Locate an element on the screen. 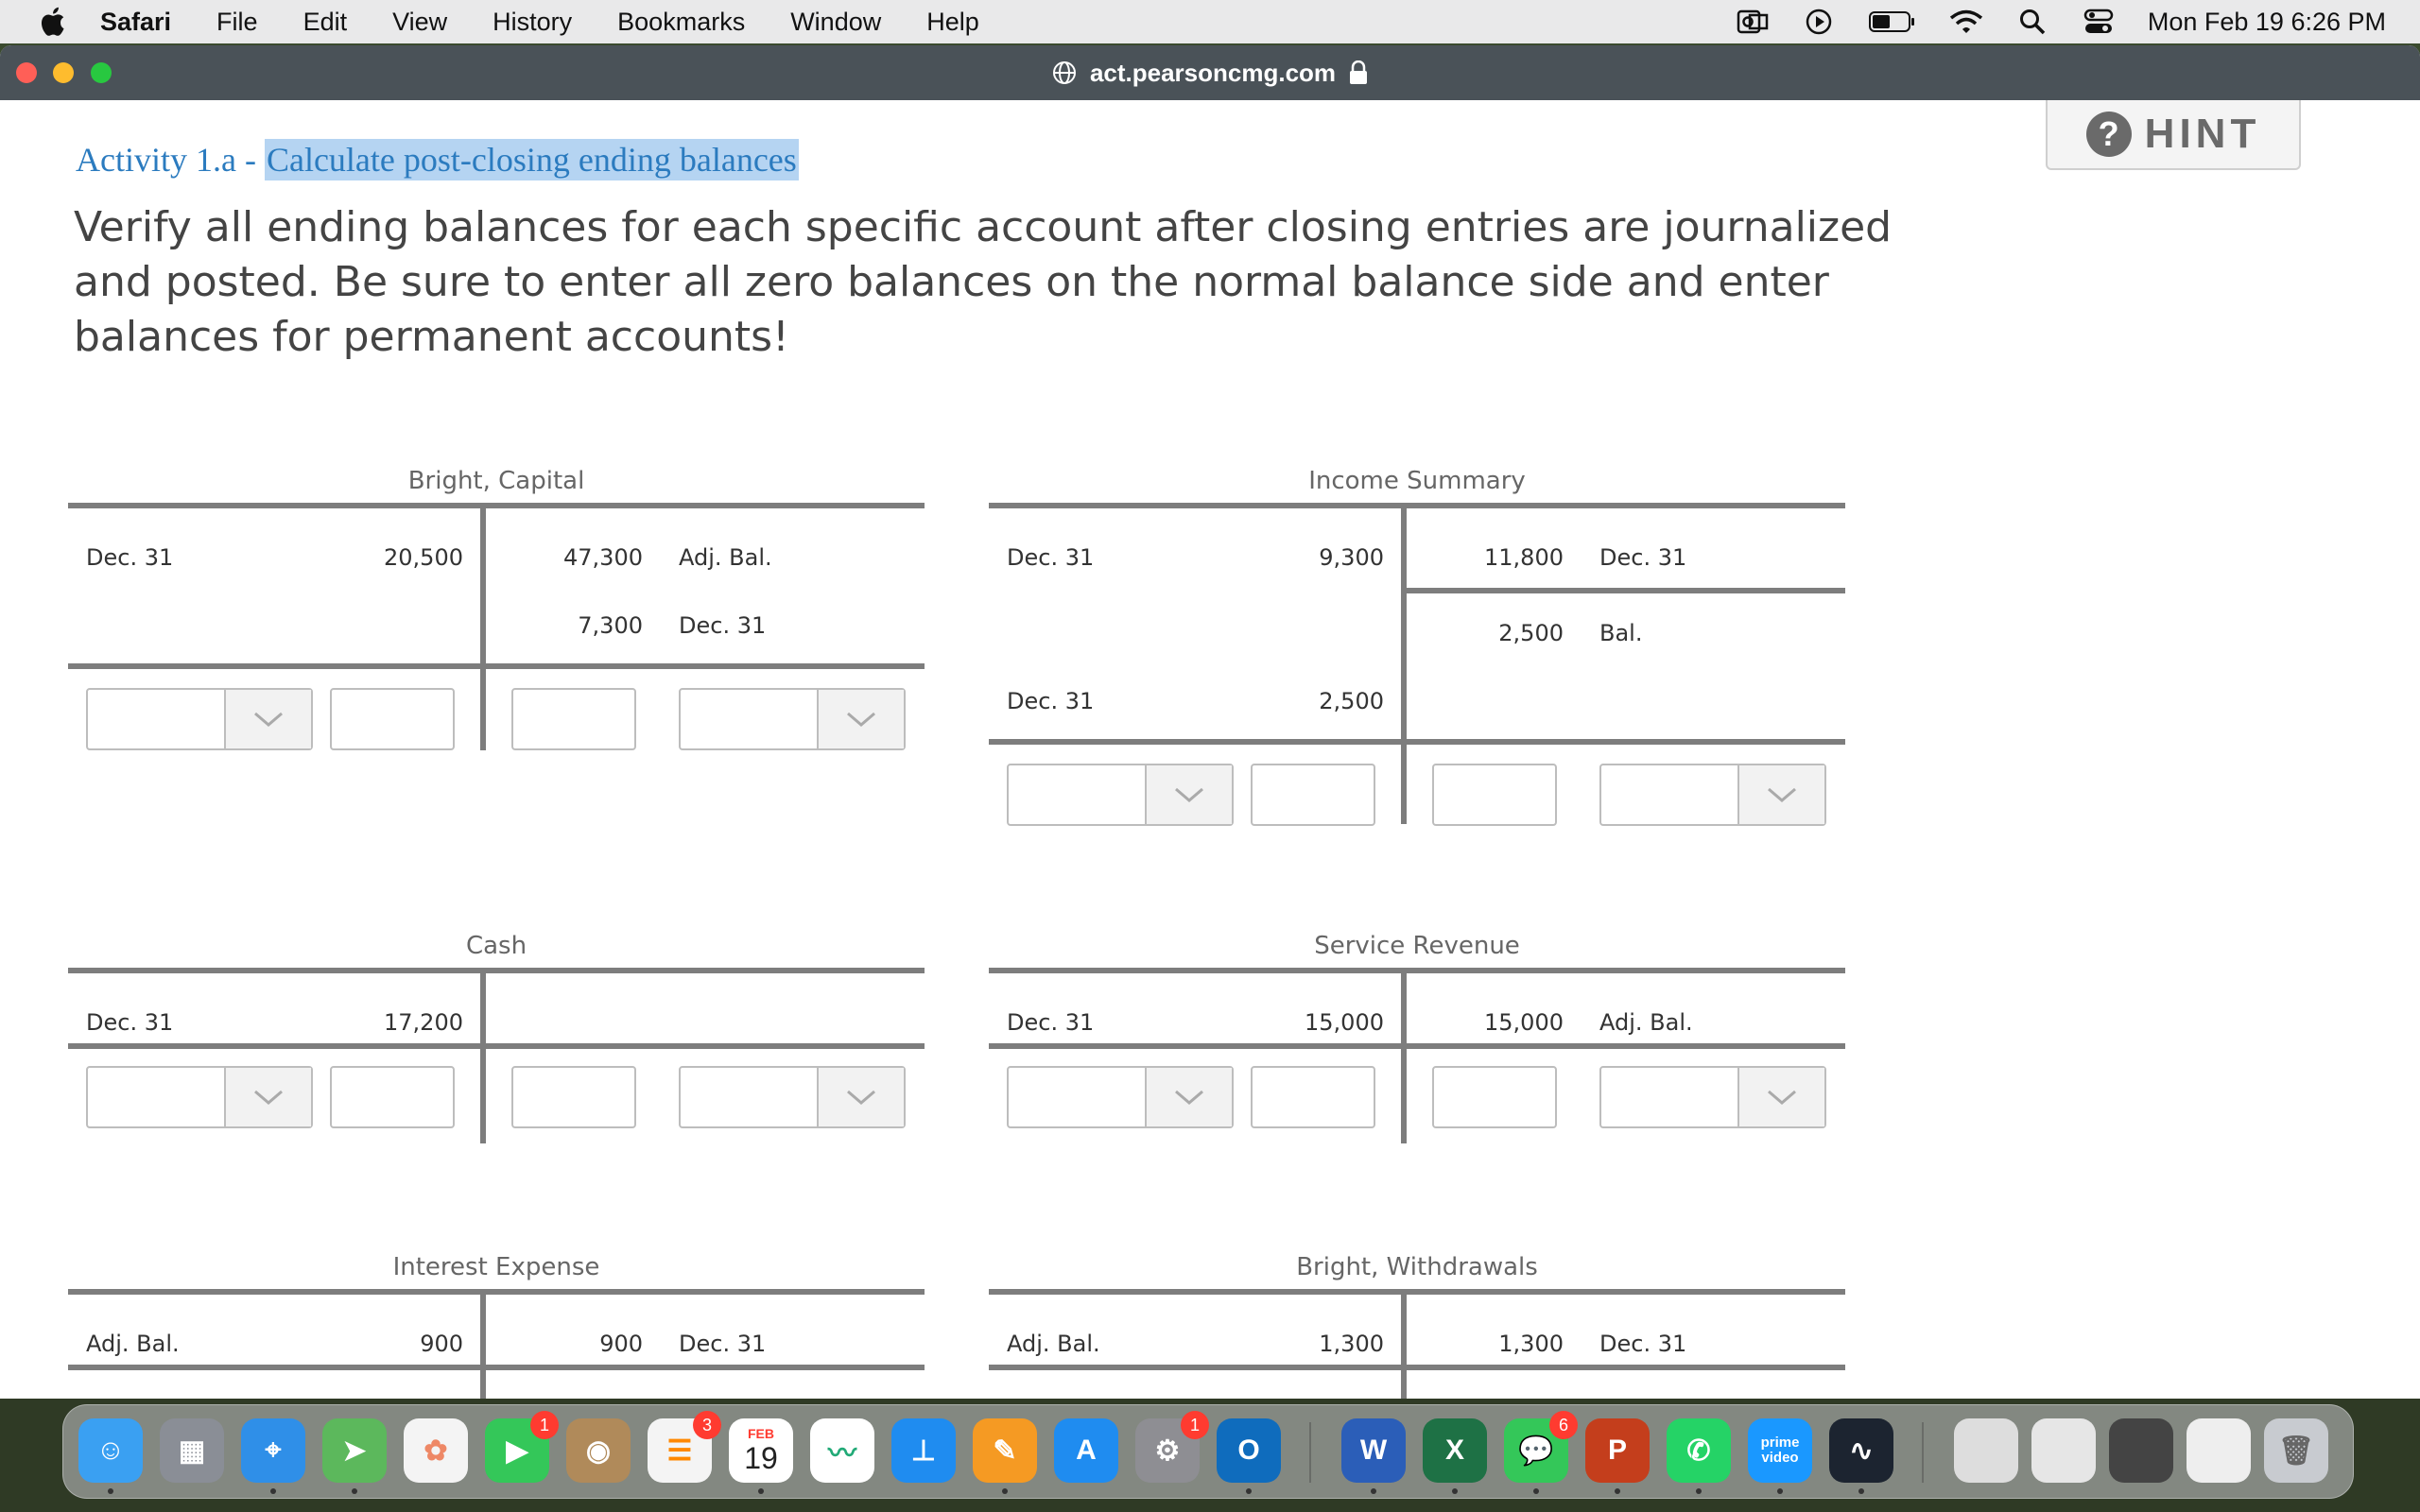 The height and width of the screenshot is (1512, 2420). app-store-icon: A is located at coordinates (1086, 1450).